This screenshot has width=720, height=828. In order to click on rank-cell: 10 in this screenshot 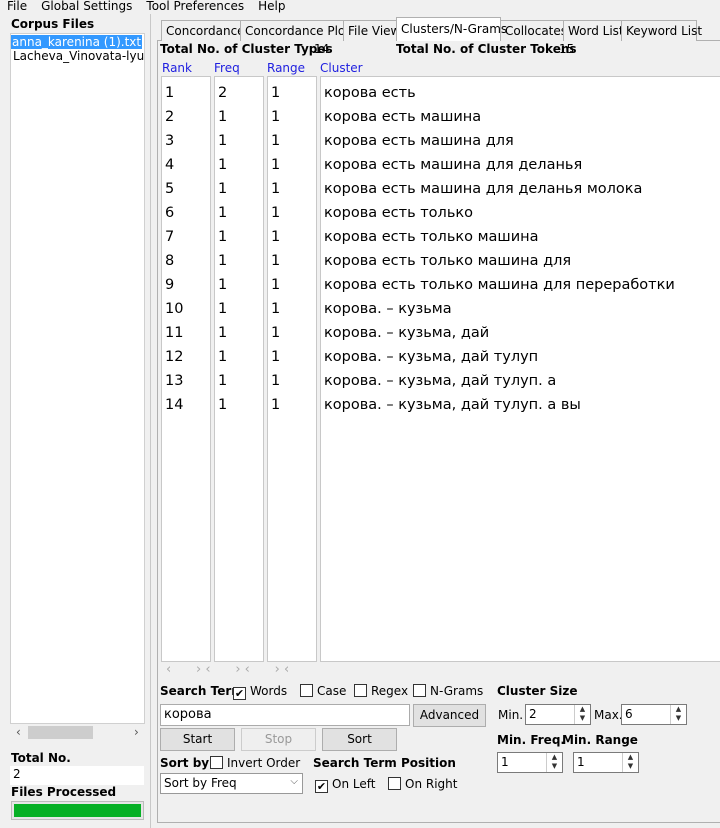, I will do `click(186, 309)`.